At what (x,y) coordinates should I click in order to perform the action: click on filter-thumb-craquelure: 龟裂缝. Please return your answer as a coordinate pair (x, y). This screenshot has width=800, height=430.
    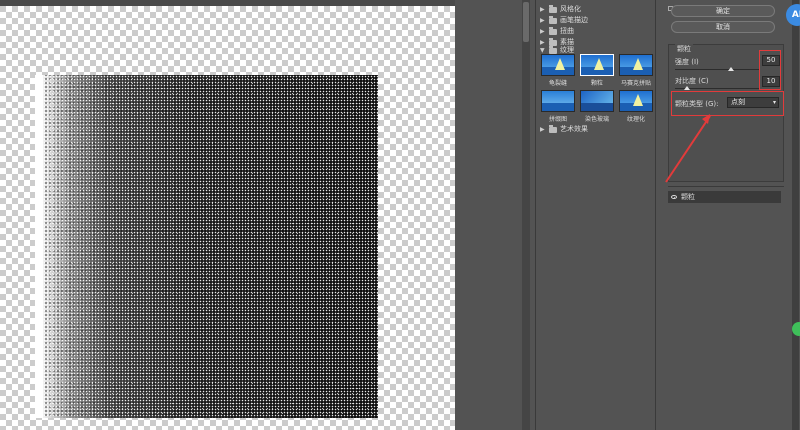
    Looking at the image, I should click on (558, 70).